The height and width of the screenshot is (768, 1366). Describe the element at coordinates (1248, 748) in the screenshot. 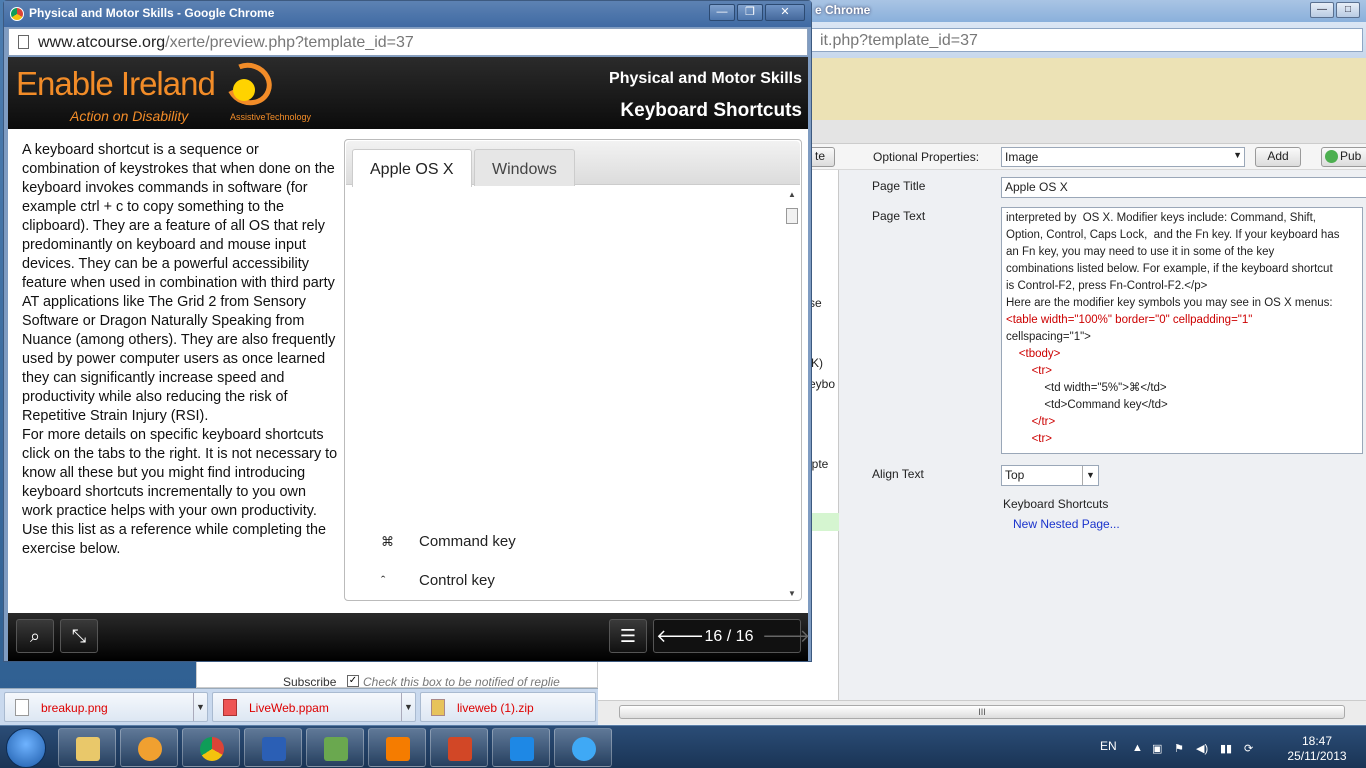

I see `sync-icon: ⟳` at that location.